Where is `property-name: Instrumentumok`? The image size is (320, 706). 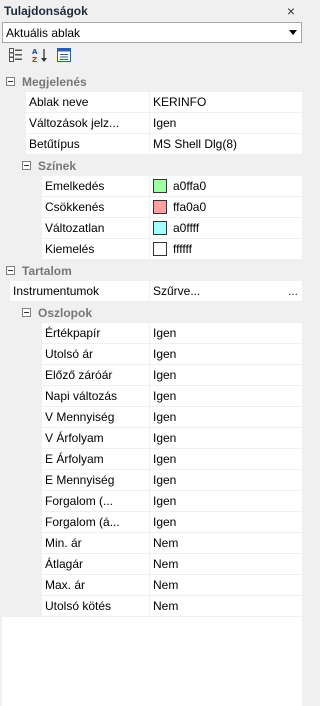 property-name: Instrumentumok is located at coordinates (80, 291).